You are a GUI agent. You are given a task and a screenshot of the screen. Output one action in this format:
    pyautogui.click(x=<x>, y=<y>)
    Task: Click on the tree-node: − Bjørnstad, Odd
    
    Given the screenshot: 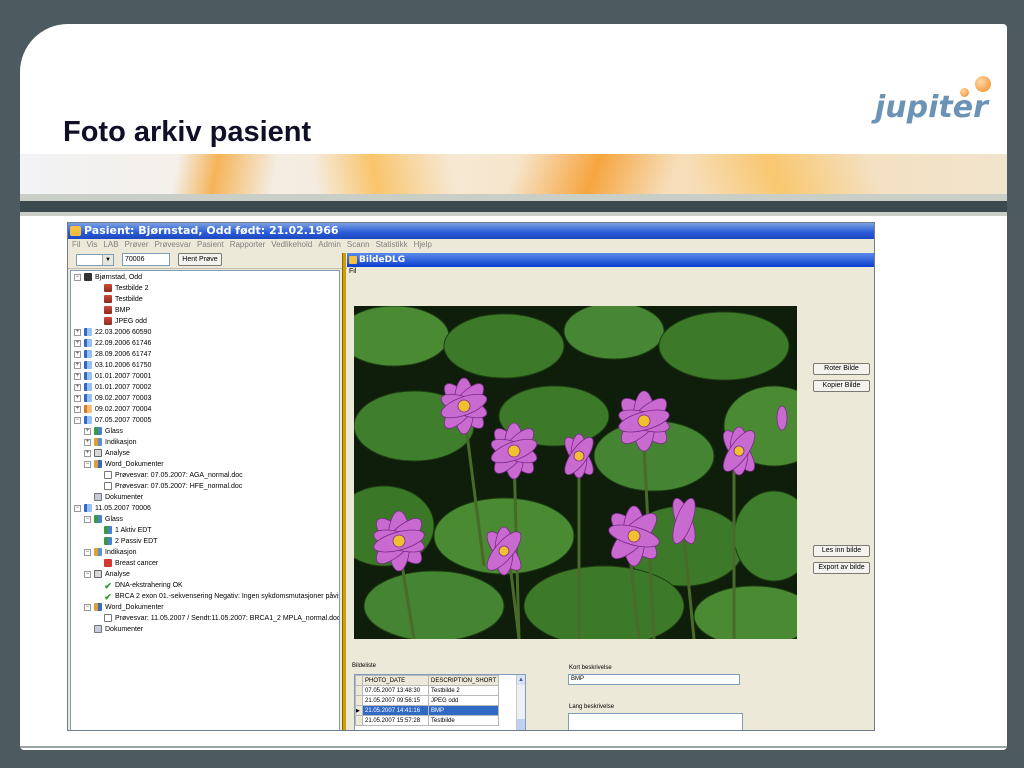 What is the action you would take?
    pyautogui.click(x=108, y=277)
    